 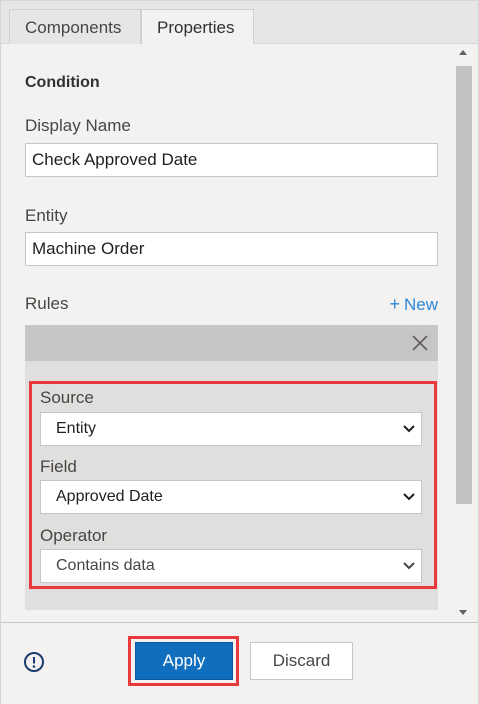 I want to click on new-rule-link: + New, so click(x=413, y=304).